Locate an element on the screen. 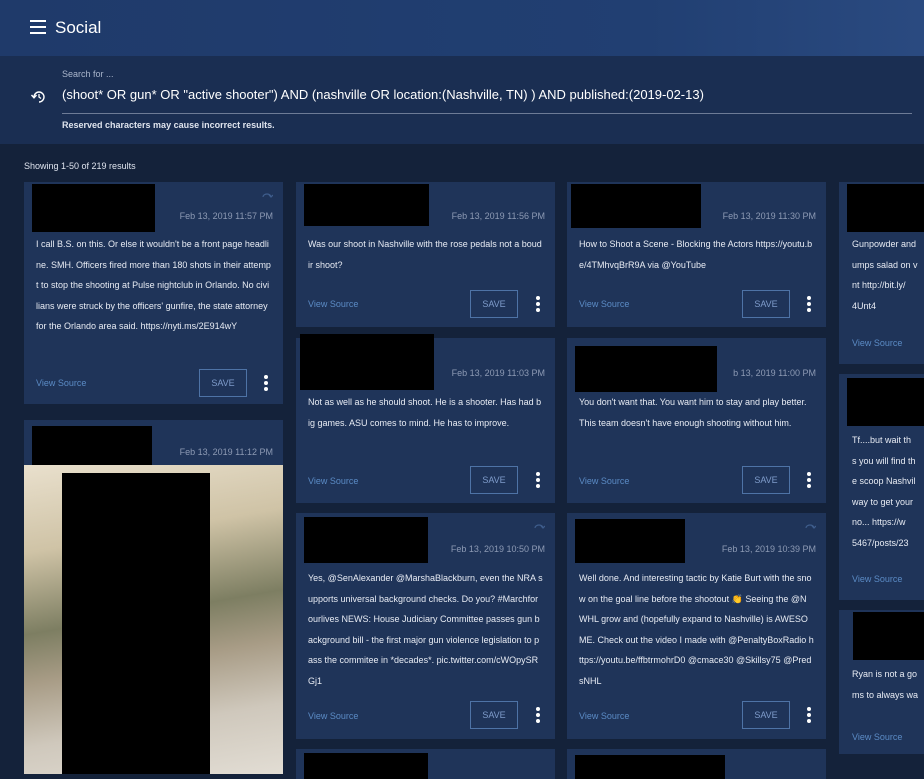  post-date: Feb 13, 2019 11:57 PM is located at coordinates (226, 216).